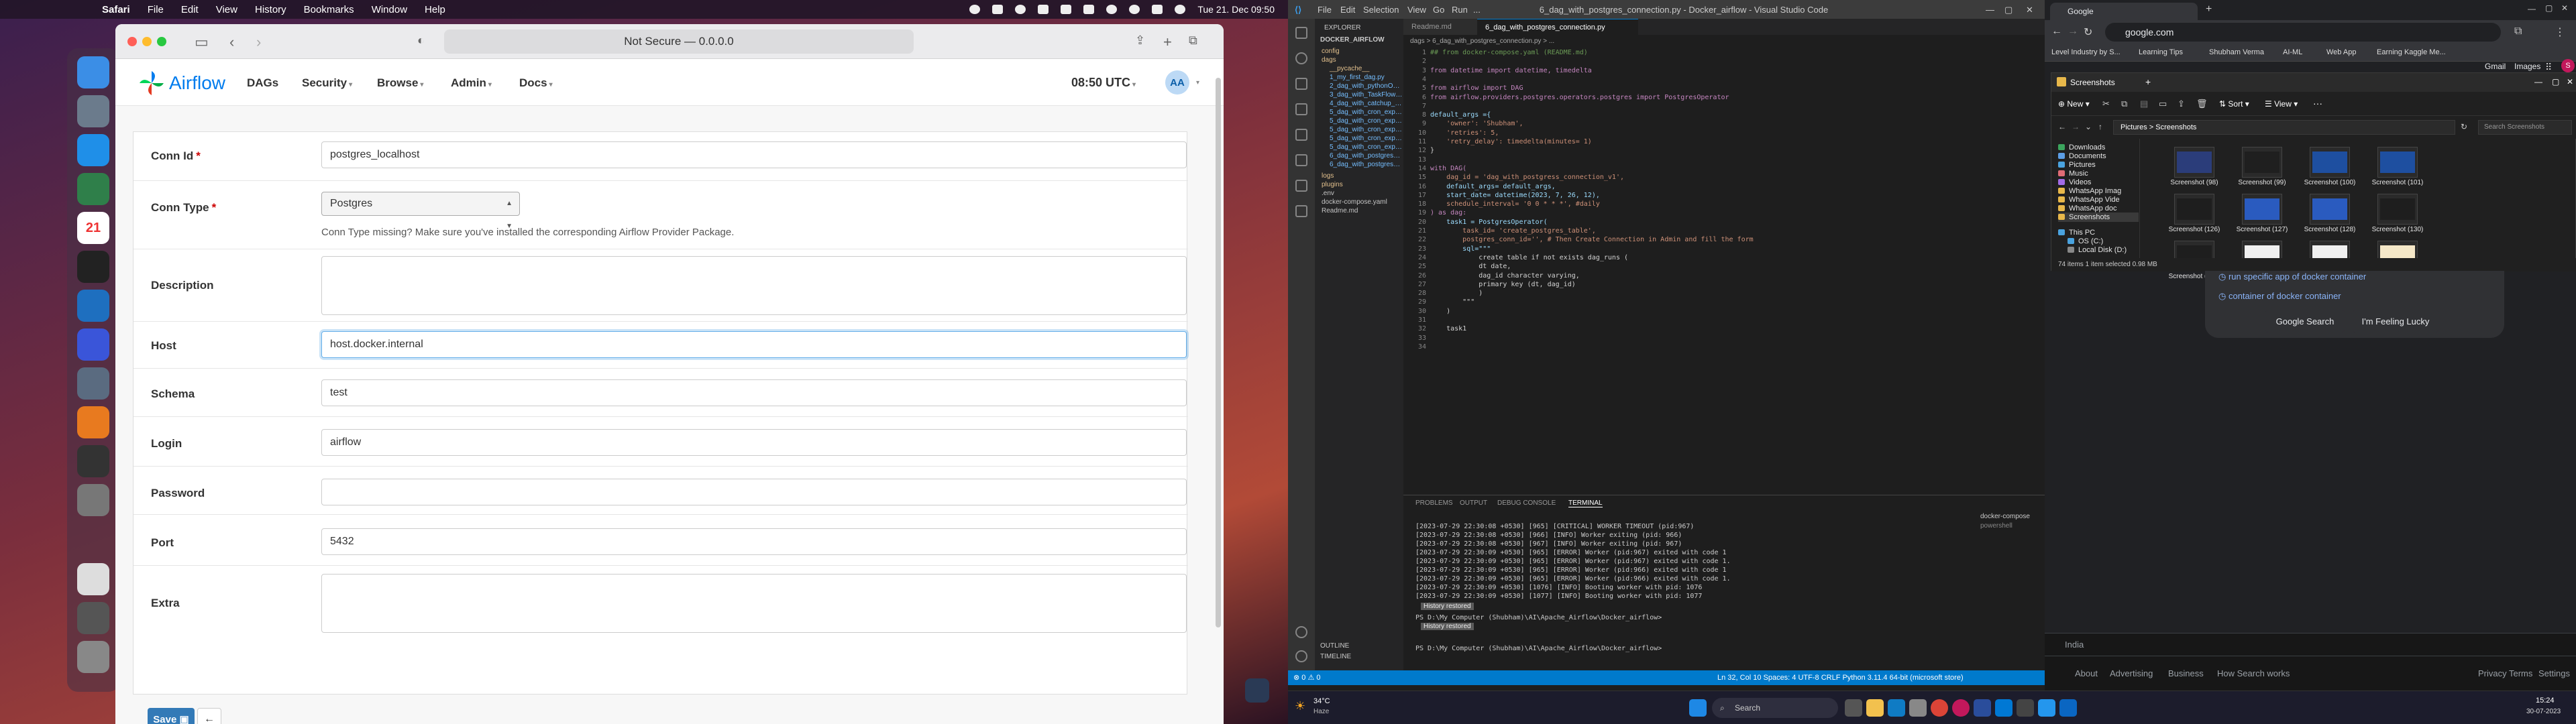 This screenshot has width=2576, height=724. Describe the element at coordinates (1325, 10) in the screenshot. I see `vsc-menu-file: File` at that location.